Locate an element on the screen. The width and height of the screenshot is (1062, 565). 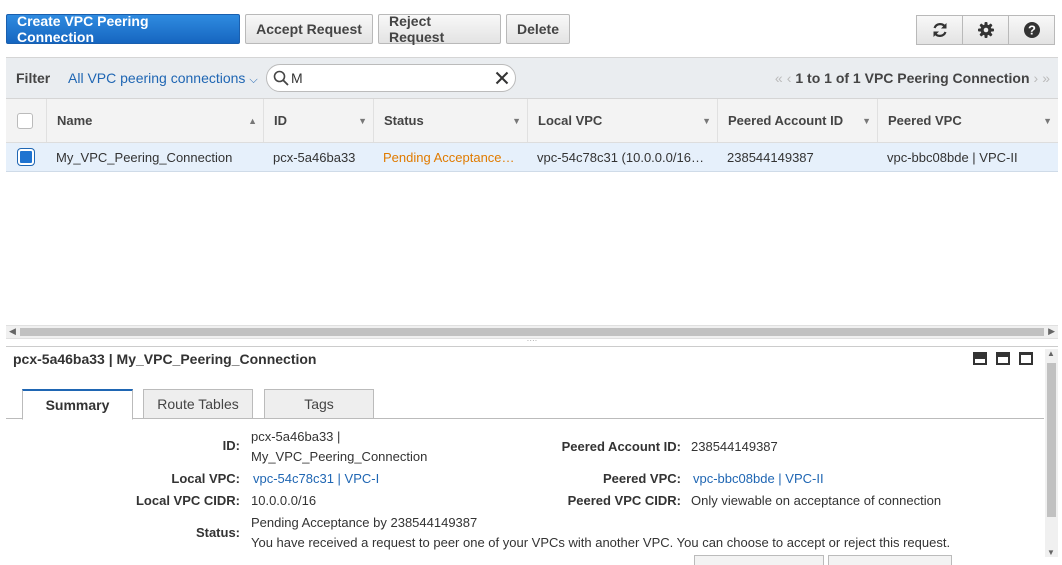
column-header-label: Status is located at coordinates (404, 120).